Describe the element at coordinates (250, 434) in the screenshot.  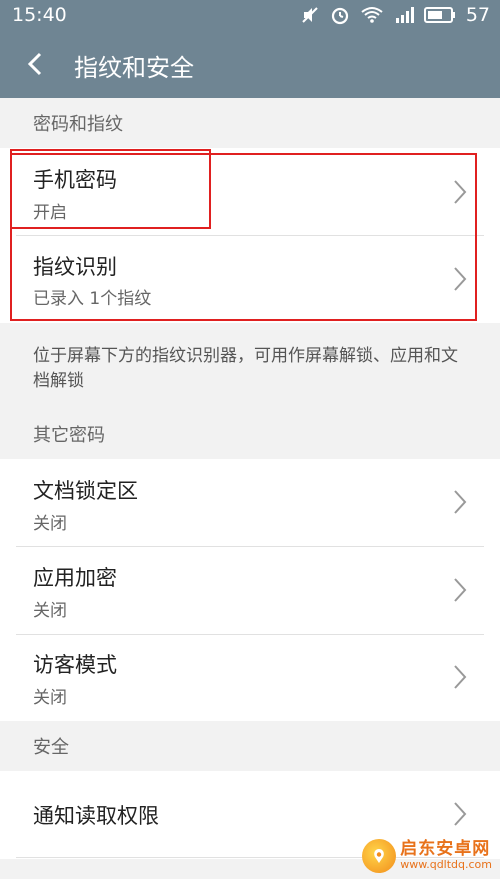
I see `section-header-other-passwords: 其它密码` at that location.